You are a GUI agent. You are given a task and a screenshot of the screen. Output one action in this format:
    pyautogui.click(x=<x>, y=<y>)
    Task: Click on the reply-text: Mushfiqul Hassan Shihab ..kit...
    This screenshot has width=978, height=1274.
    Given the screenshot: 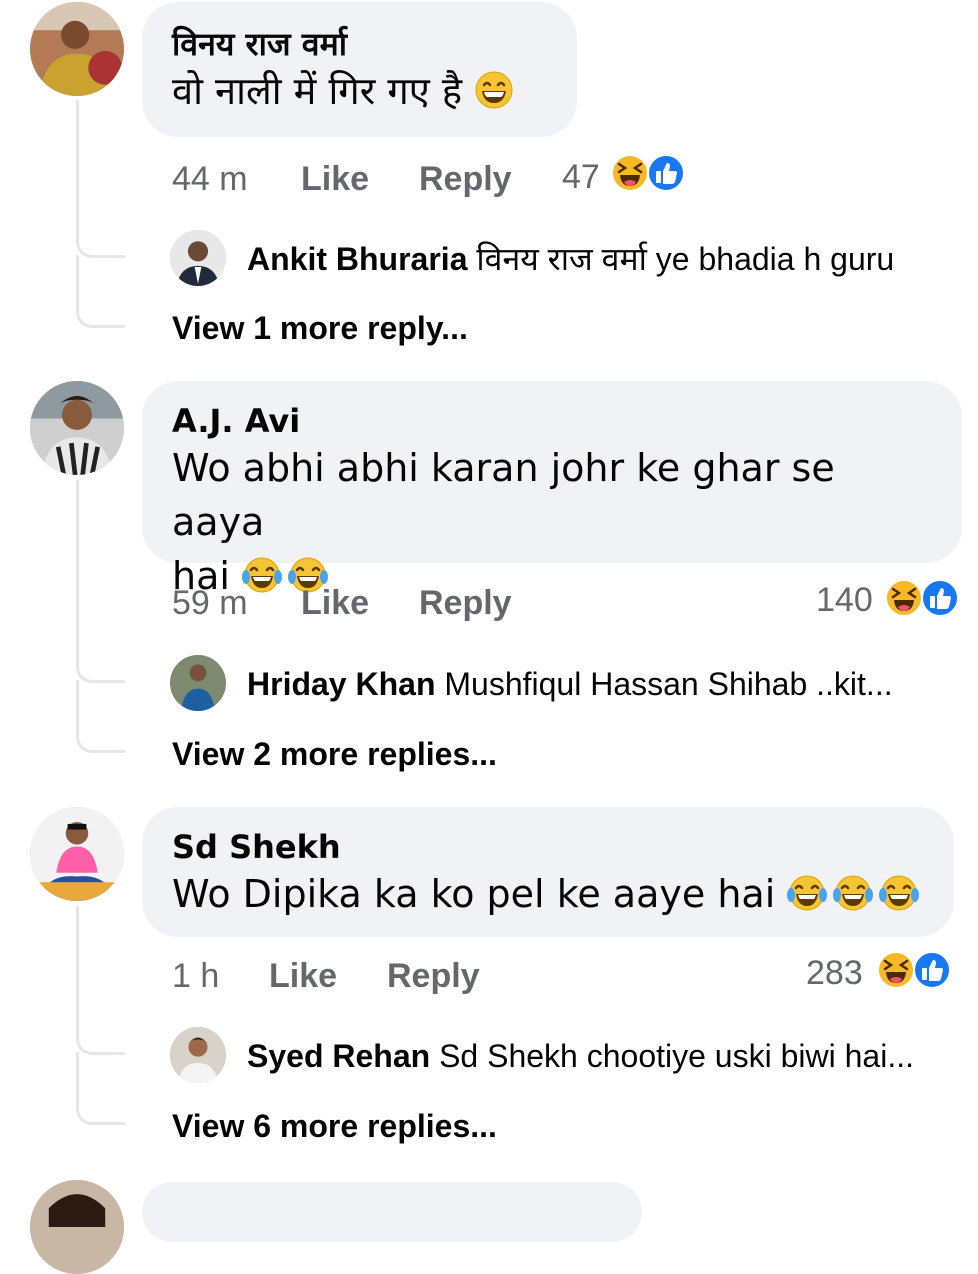 What is the action you would take?
    pyautogui.click(x=668, y=684)
    